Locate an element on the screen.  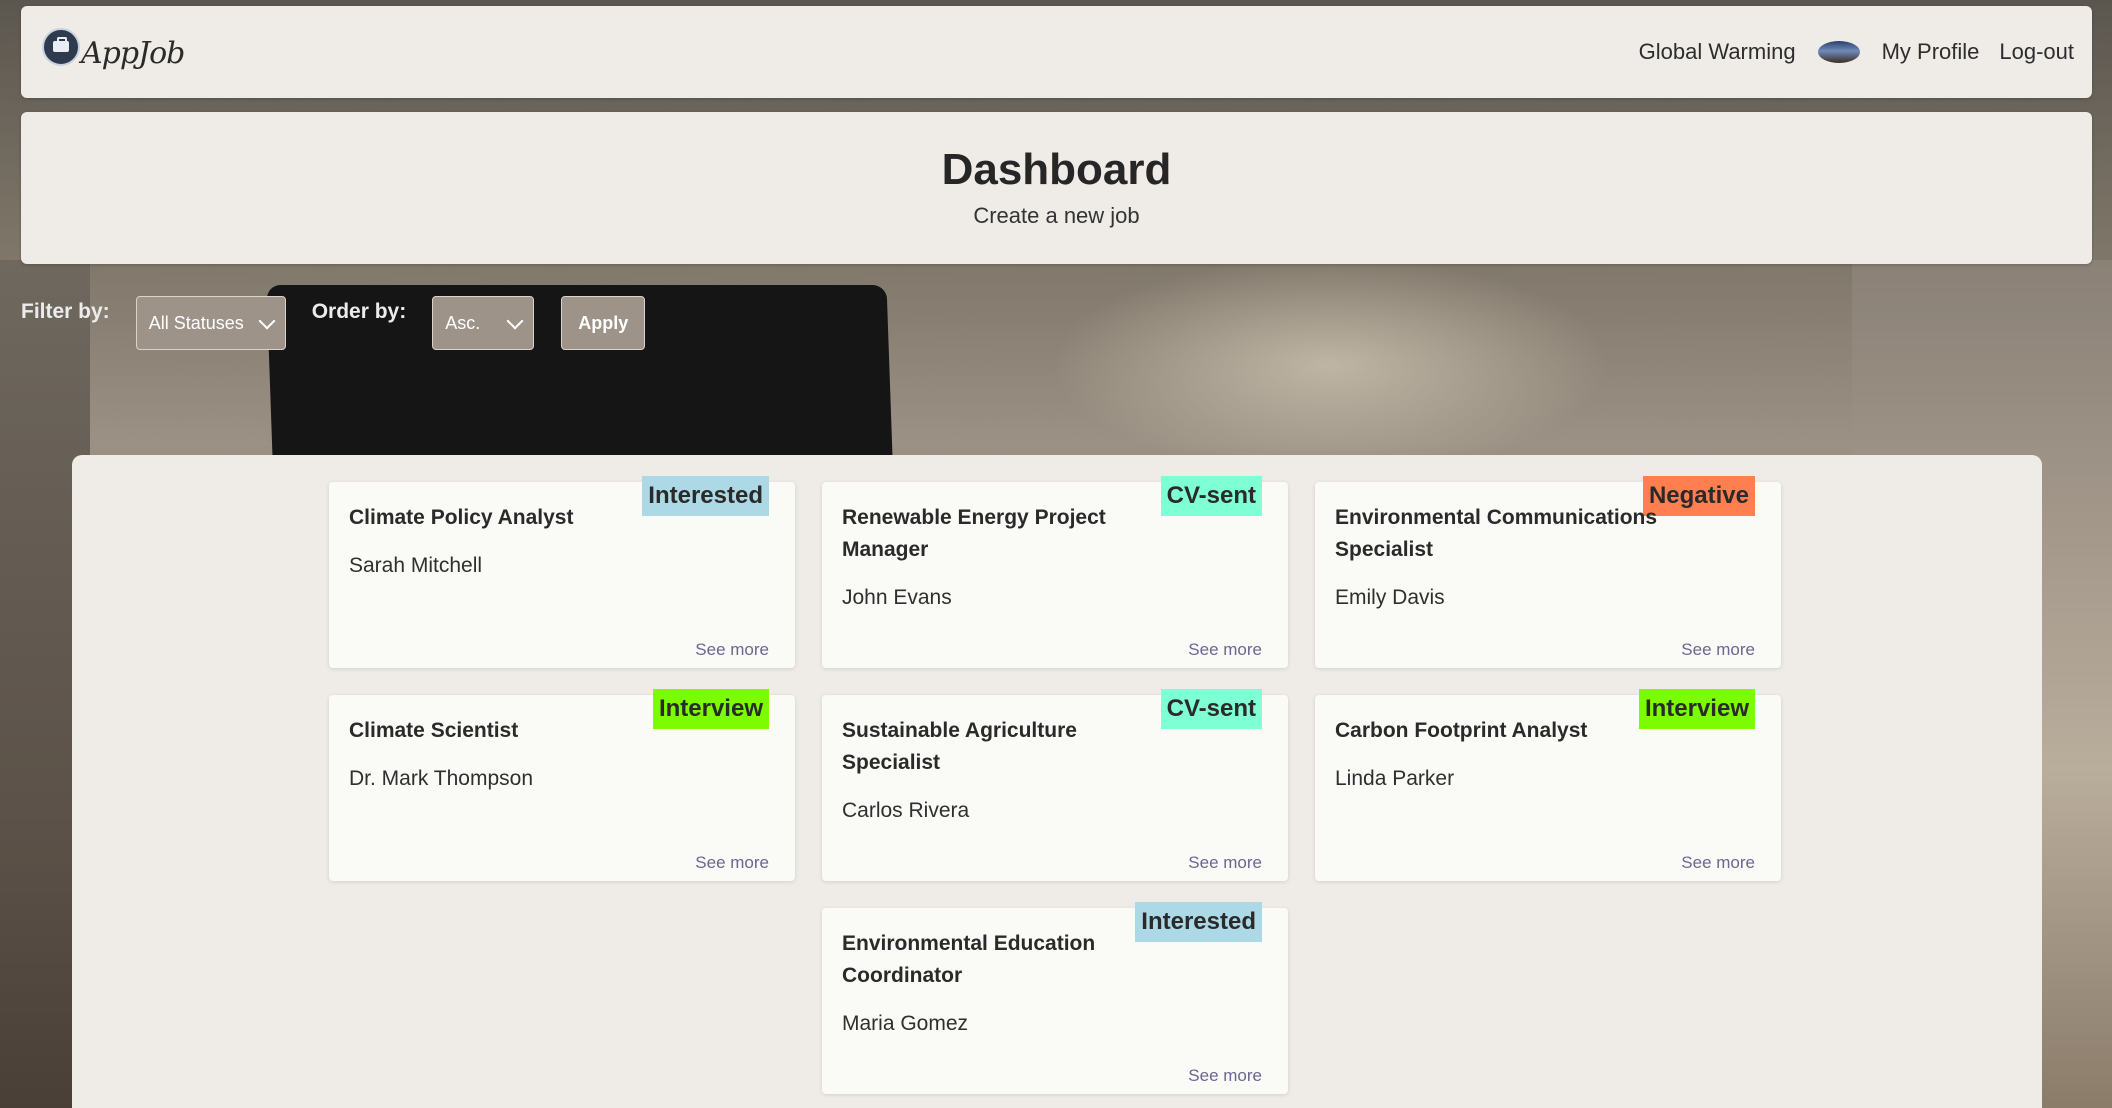
contact-name: Dr. Mark Thompson is located at coordinates (441, 778).